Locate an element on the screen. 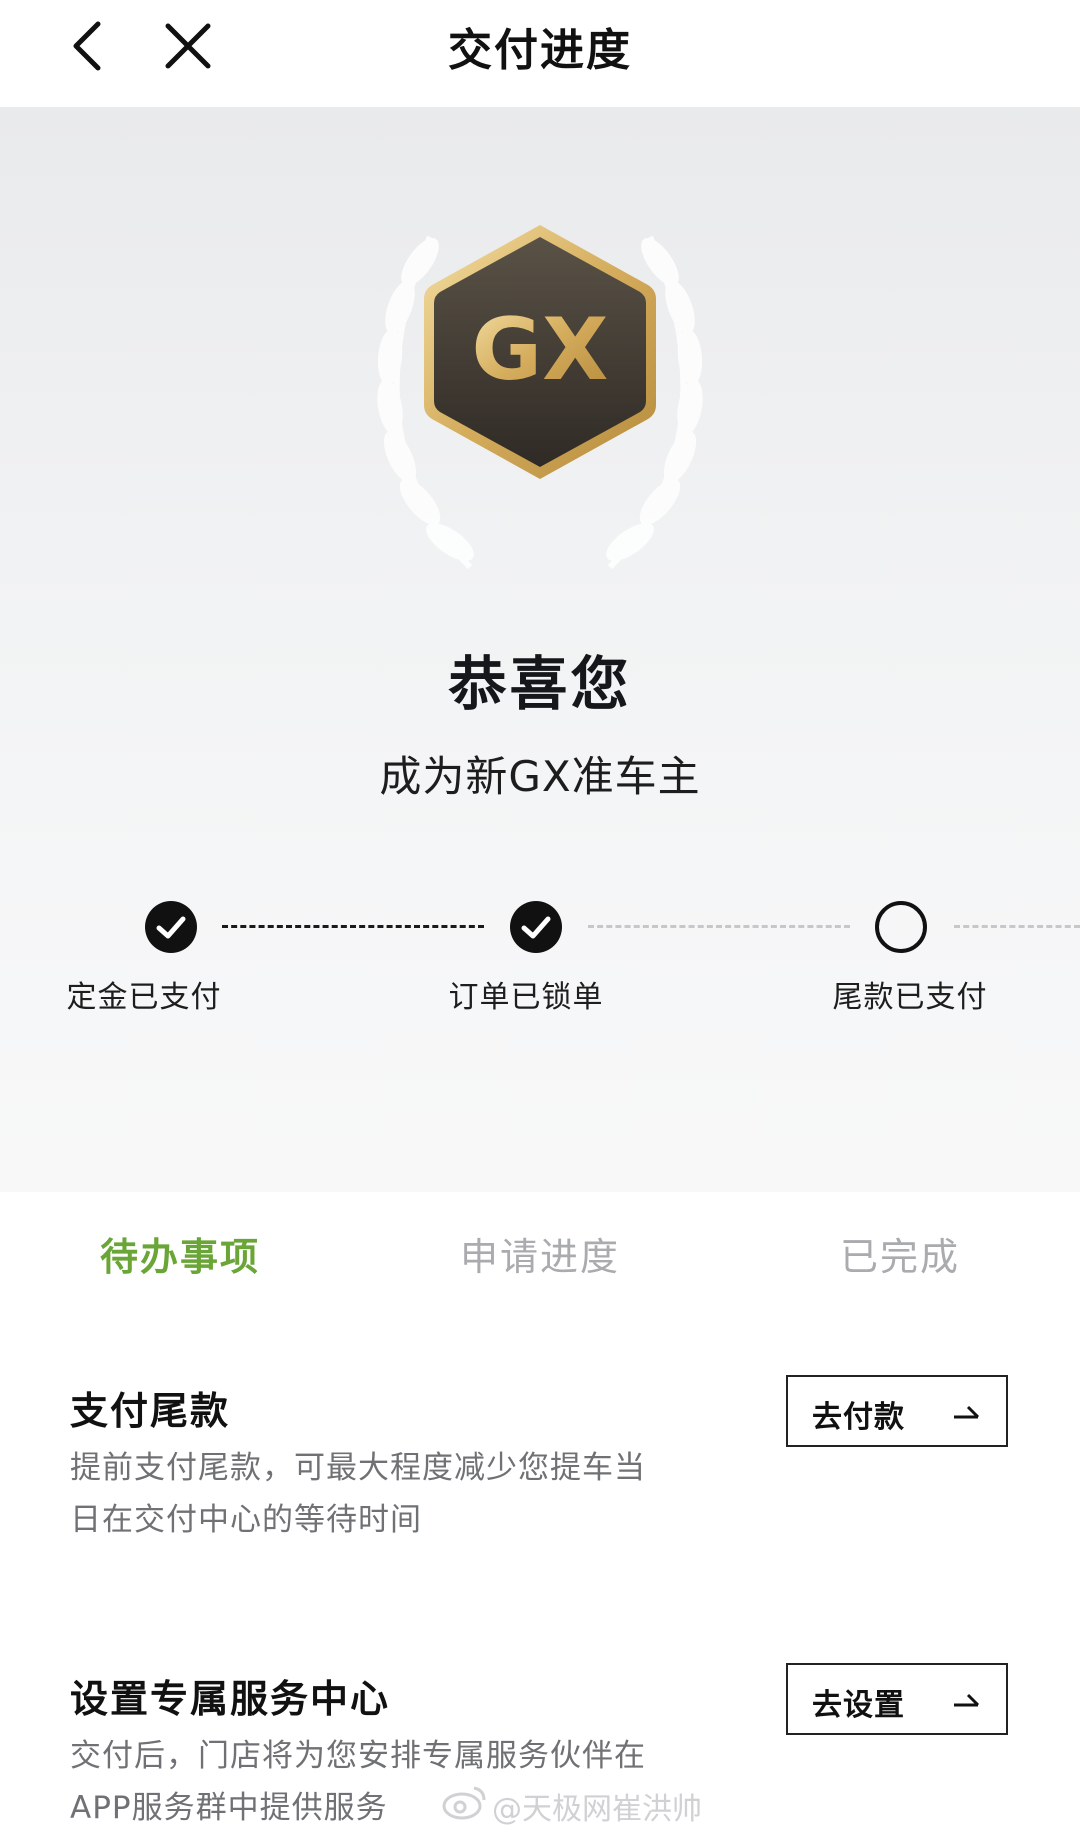 The image size is (1080, 1842). setup-button: 去设置 is located at coordinates (897, 1699).